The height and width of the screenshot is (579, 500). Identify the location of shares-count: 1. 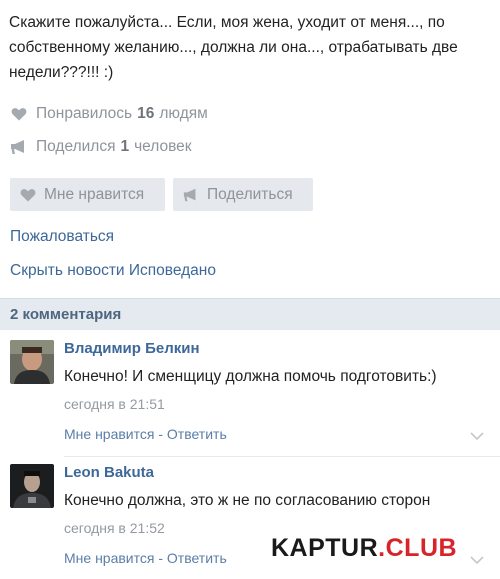
(125, 146).